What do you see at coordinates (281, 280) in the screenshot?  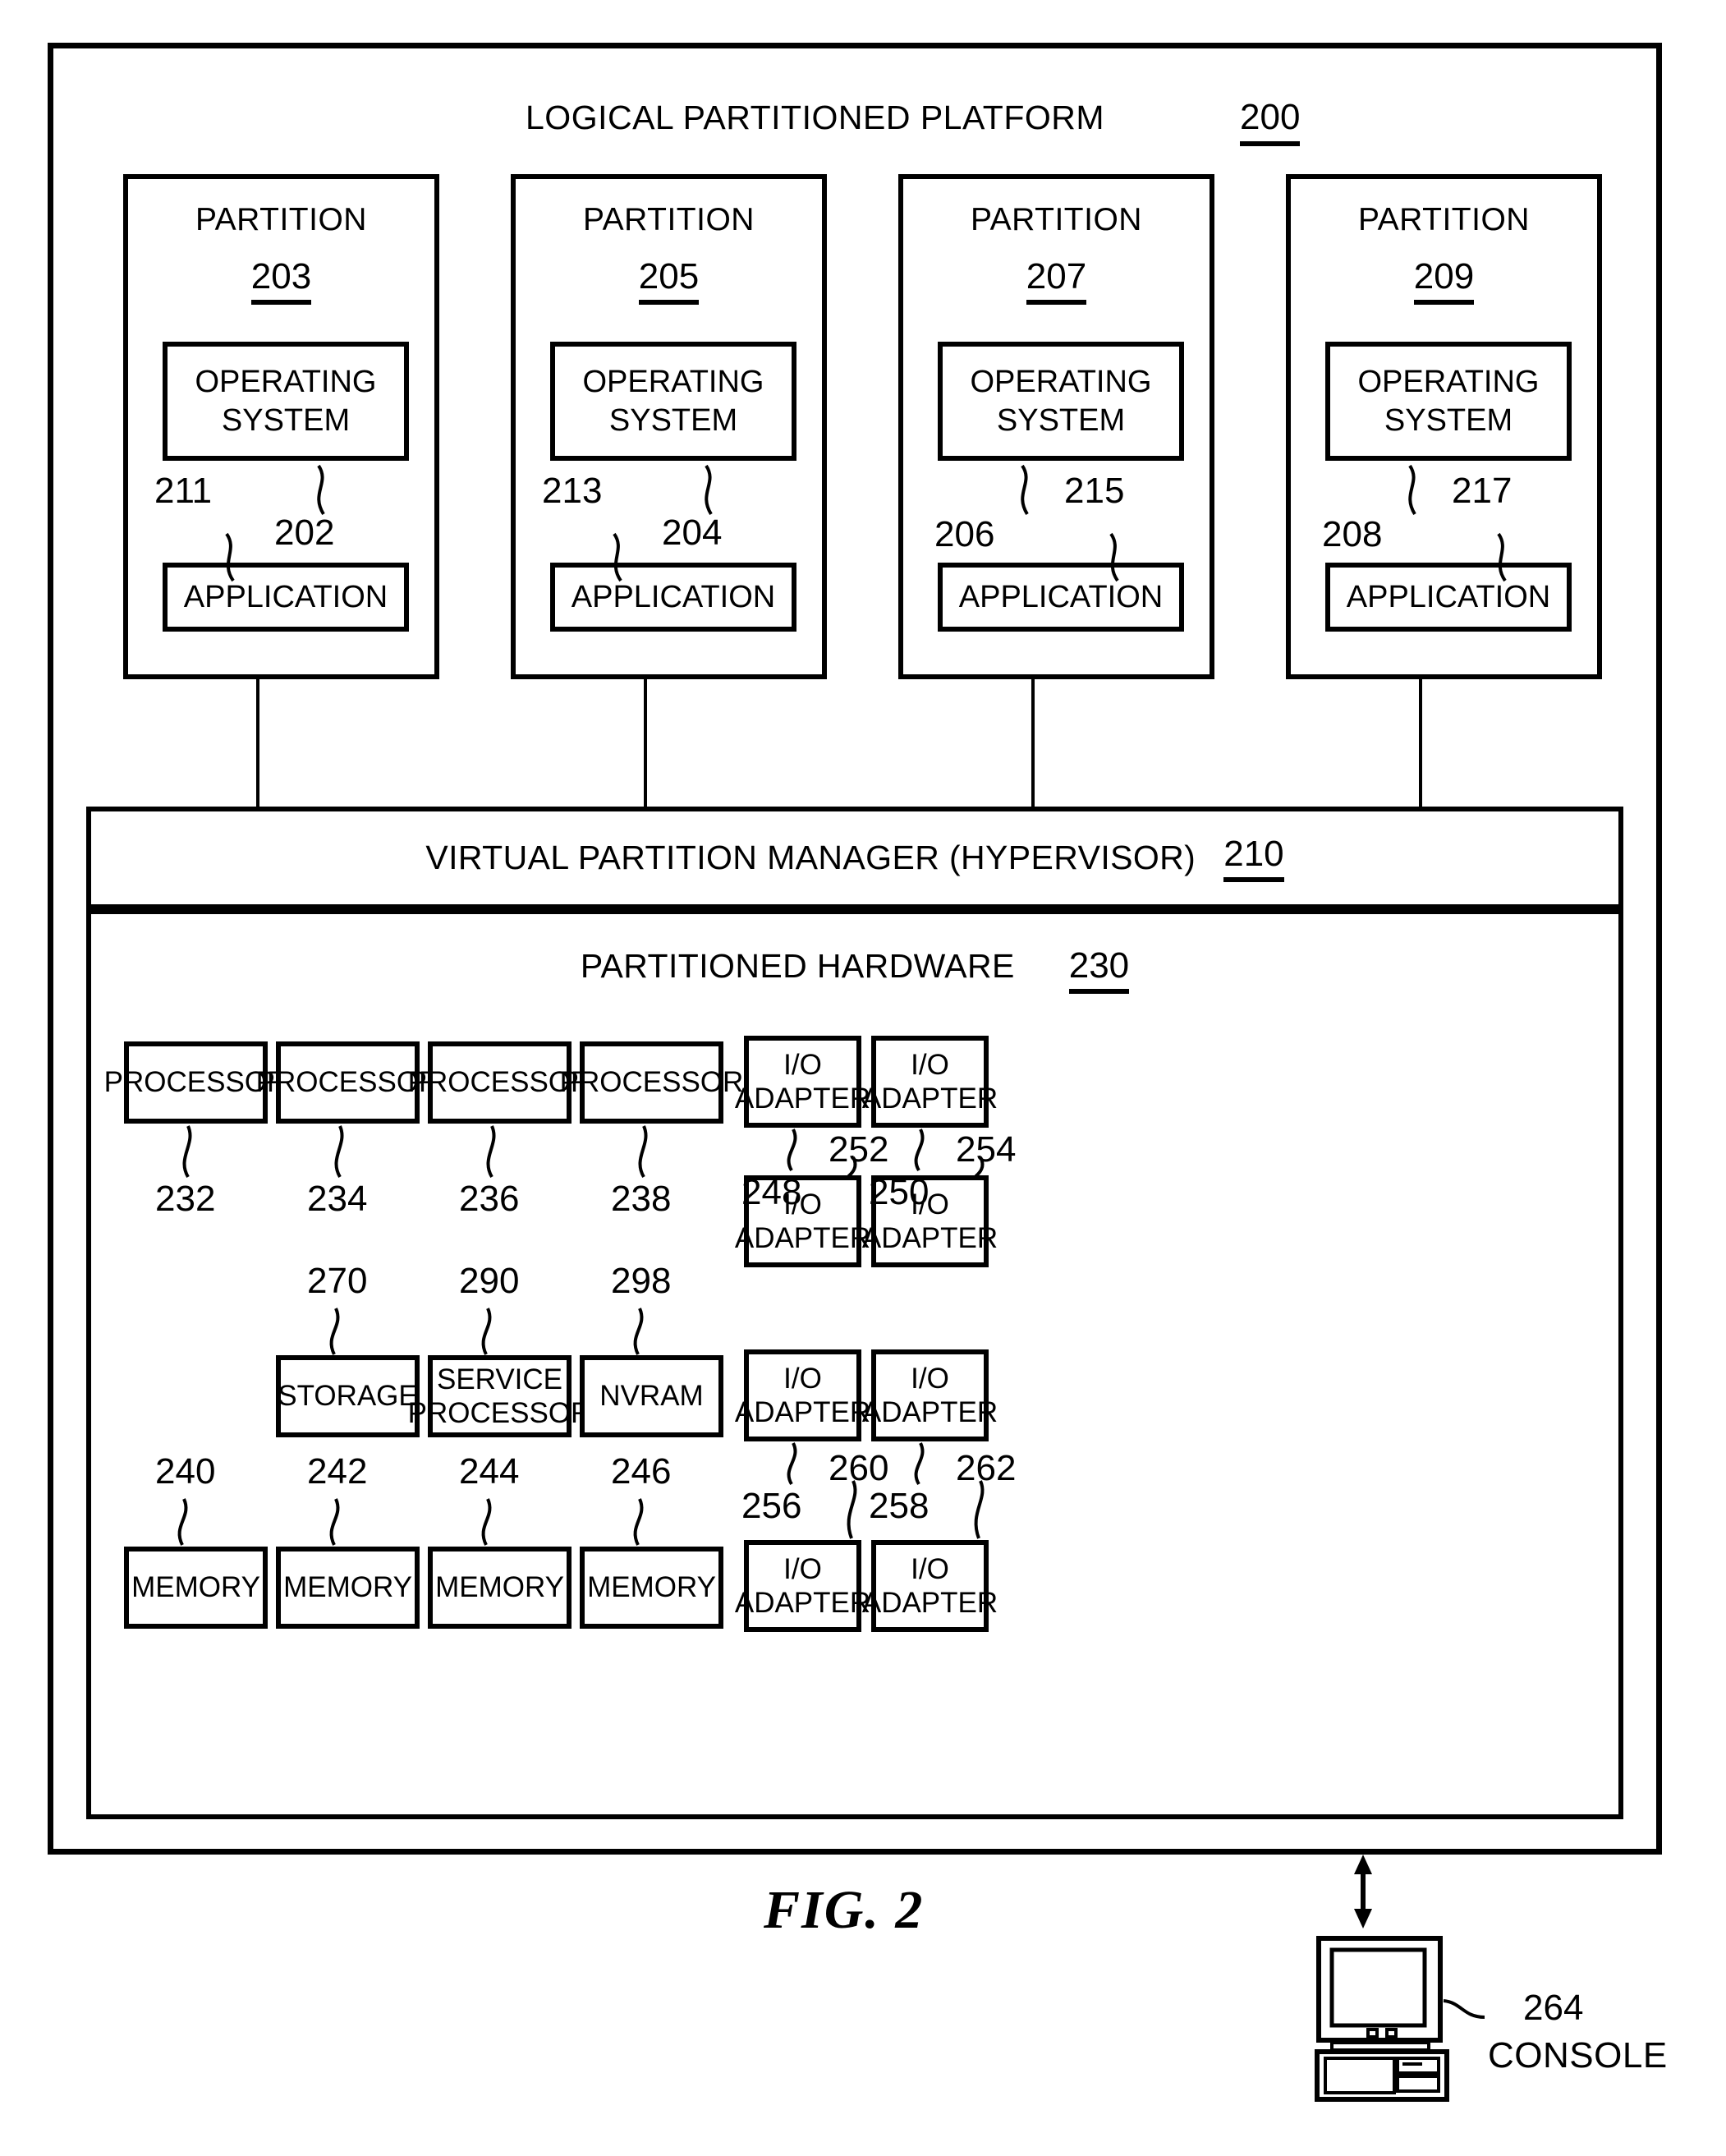 I see `partition-reference-203: 203` at bounding box center [281, 280].